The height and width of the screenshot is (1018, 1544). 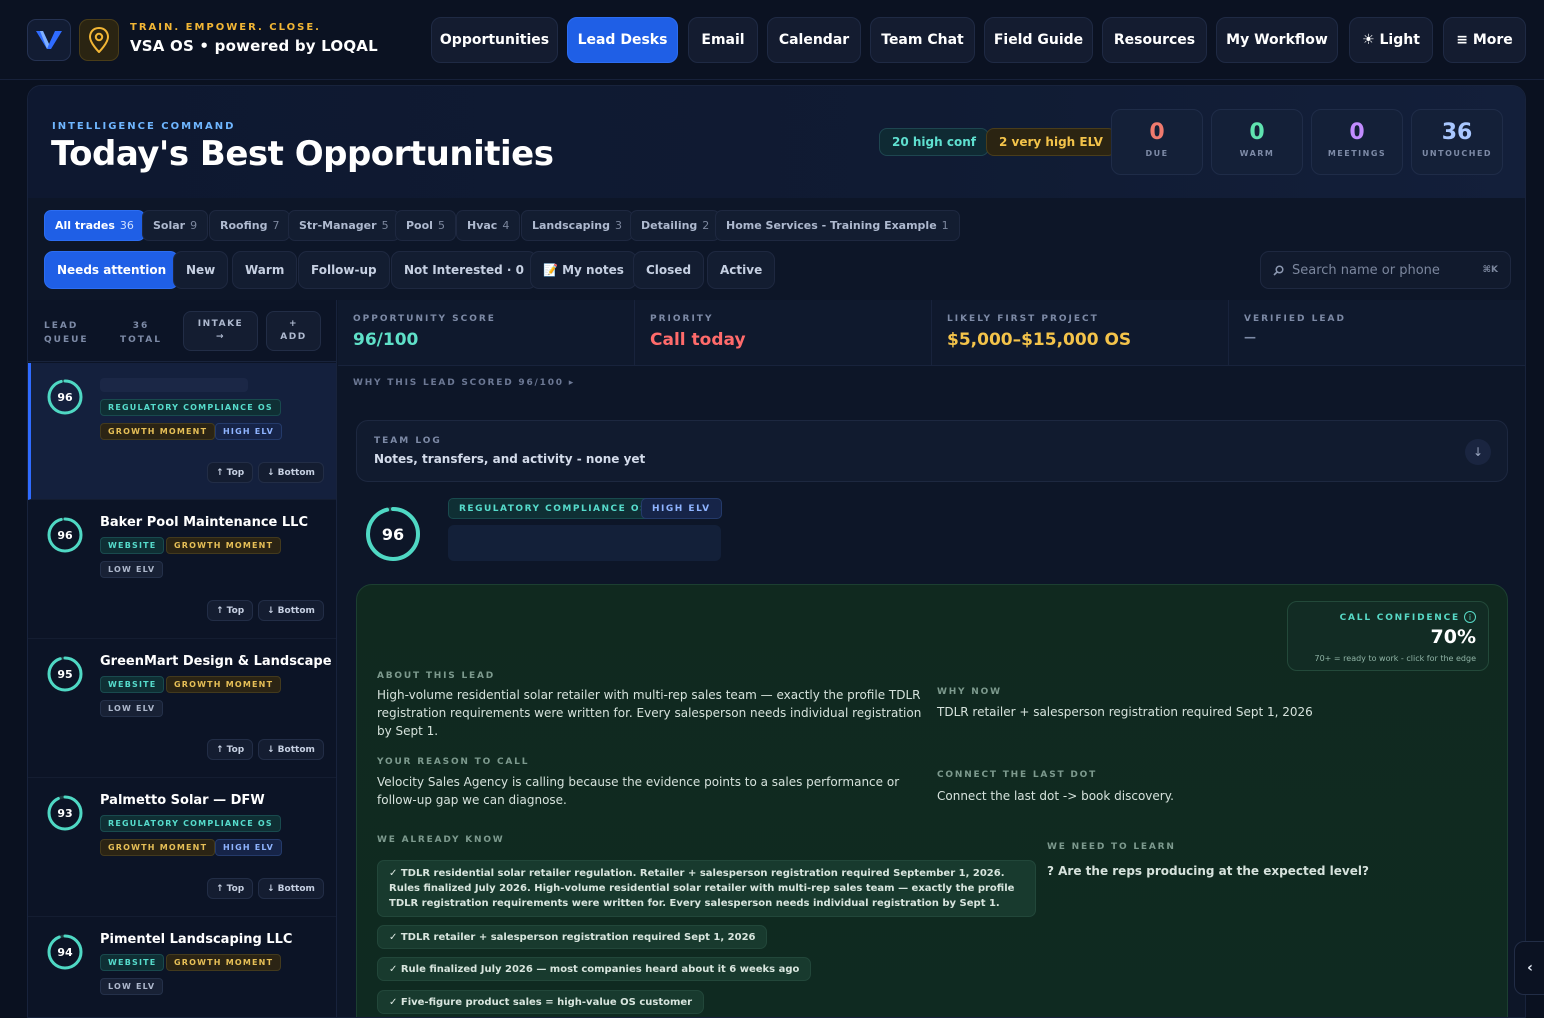 I want to click on trade-chip-label: All trades, so click(x=85, y=225).